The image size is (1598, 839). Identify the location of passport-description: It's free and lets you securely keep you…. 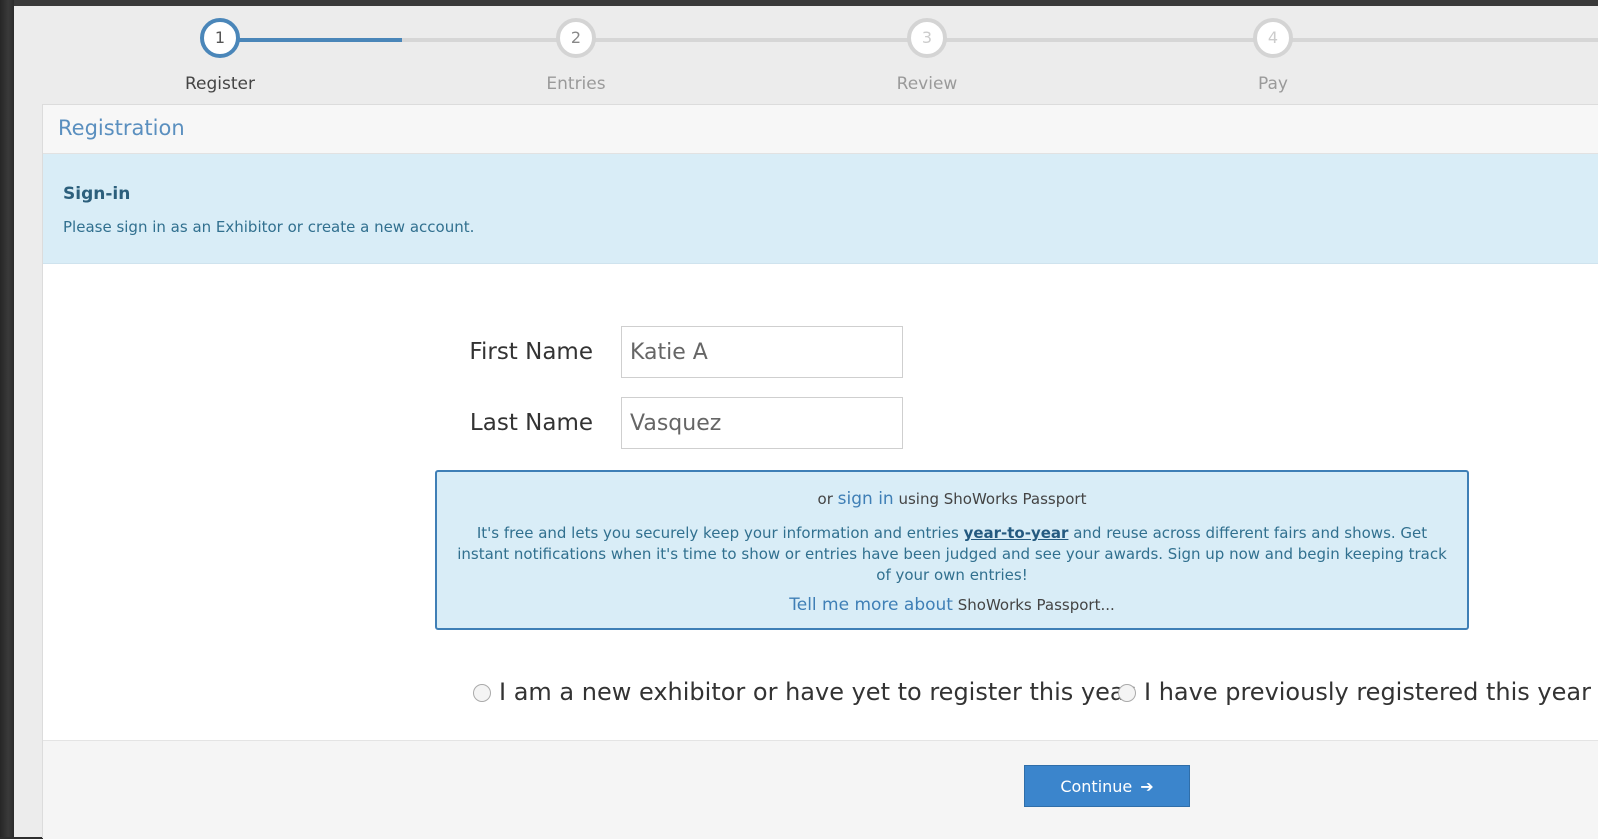
(952, 554).